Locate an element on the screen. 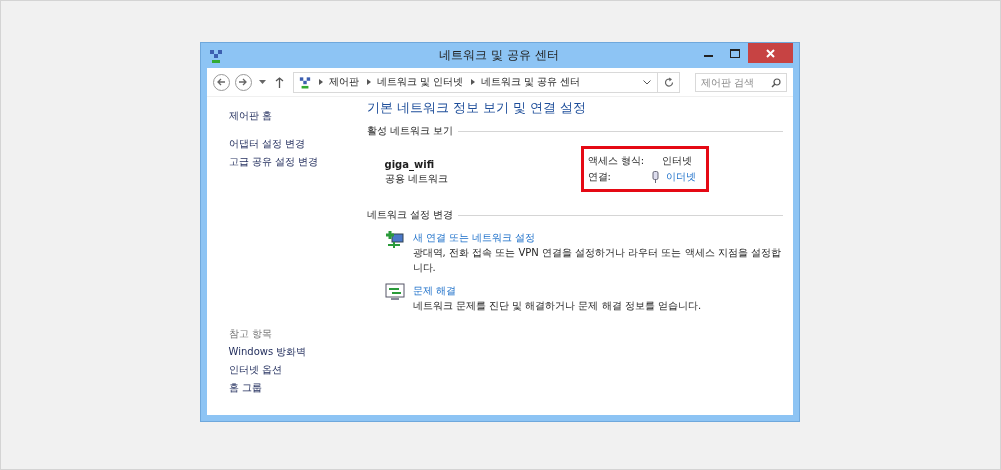  close-icon is located at coordinates (770, 53).